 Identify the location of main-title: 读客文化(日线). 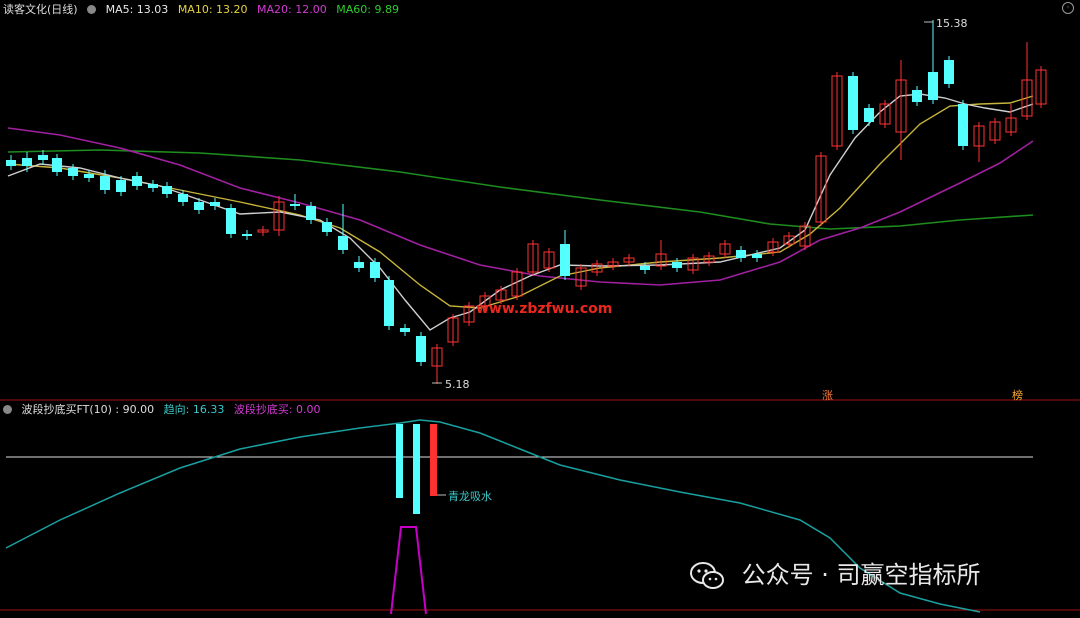
(40, 9).